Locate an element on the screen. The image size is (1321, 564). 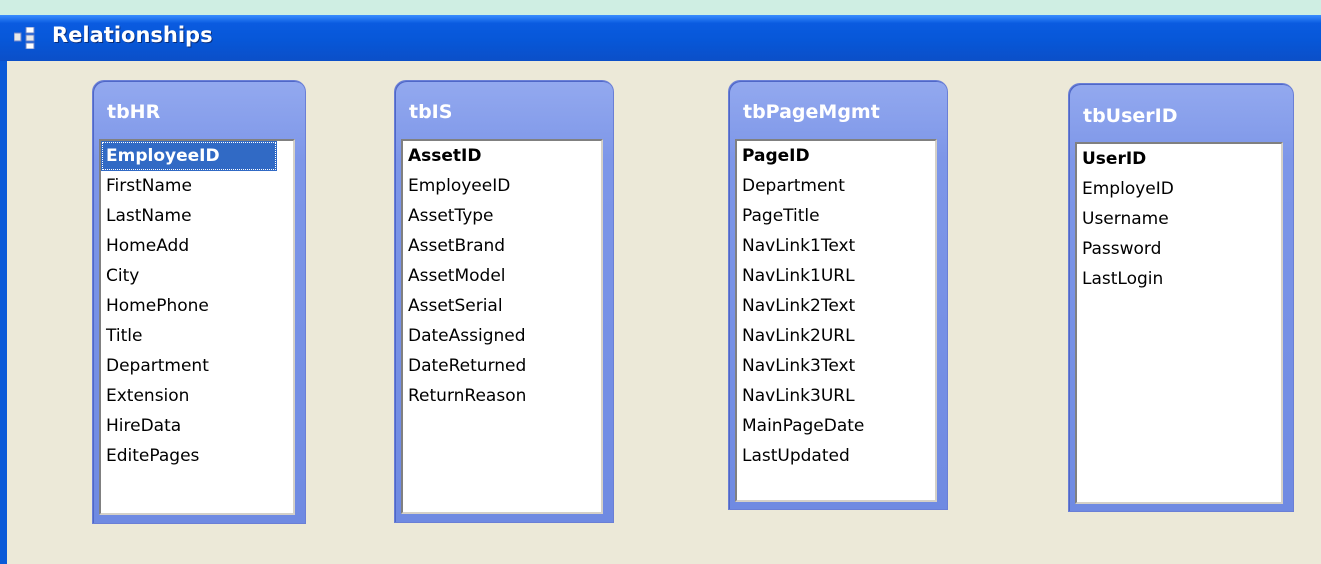
window-title: Relationships is located at coordinates (132, 35).